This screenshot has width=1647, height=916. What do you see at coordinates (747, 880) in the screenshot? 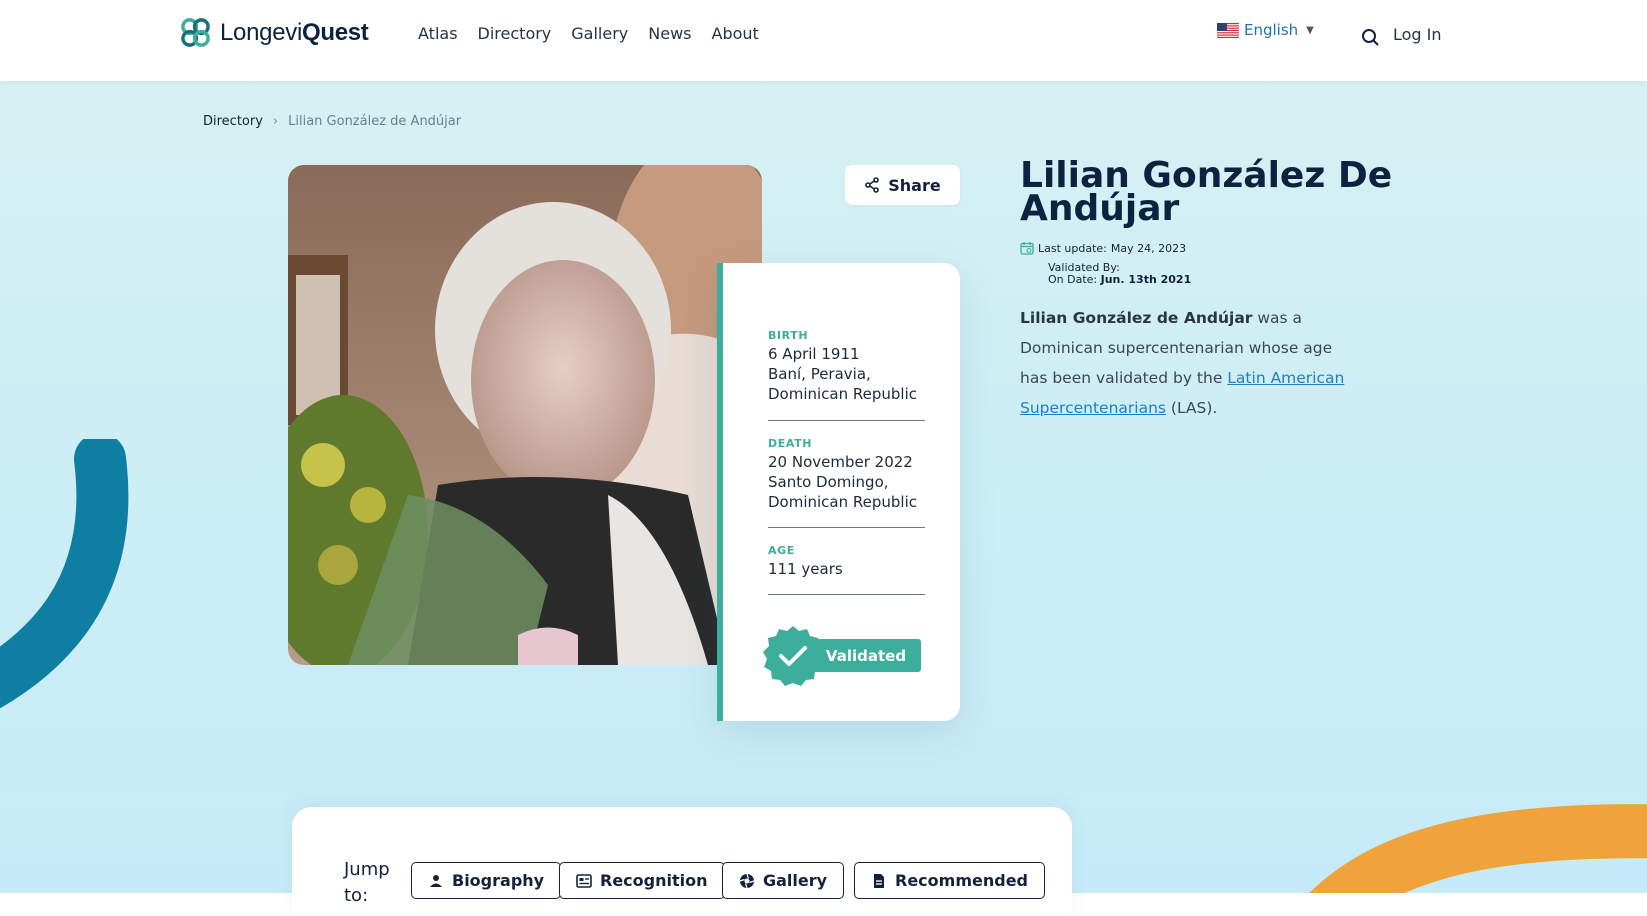
I see `aperture-icon` at bounding box center [747, 880].